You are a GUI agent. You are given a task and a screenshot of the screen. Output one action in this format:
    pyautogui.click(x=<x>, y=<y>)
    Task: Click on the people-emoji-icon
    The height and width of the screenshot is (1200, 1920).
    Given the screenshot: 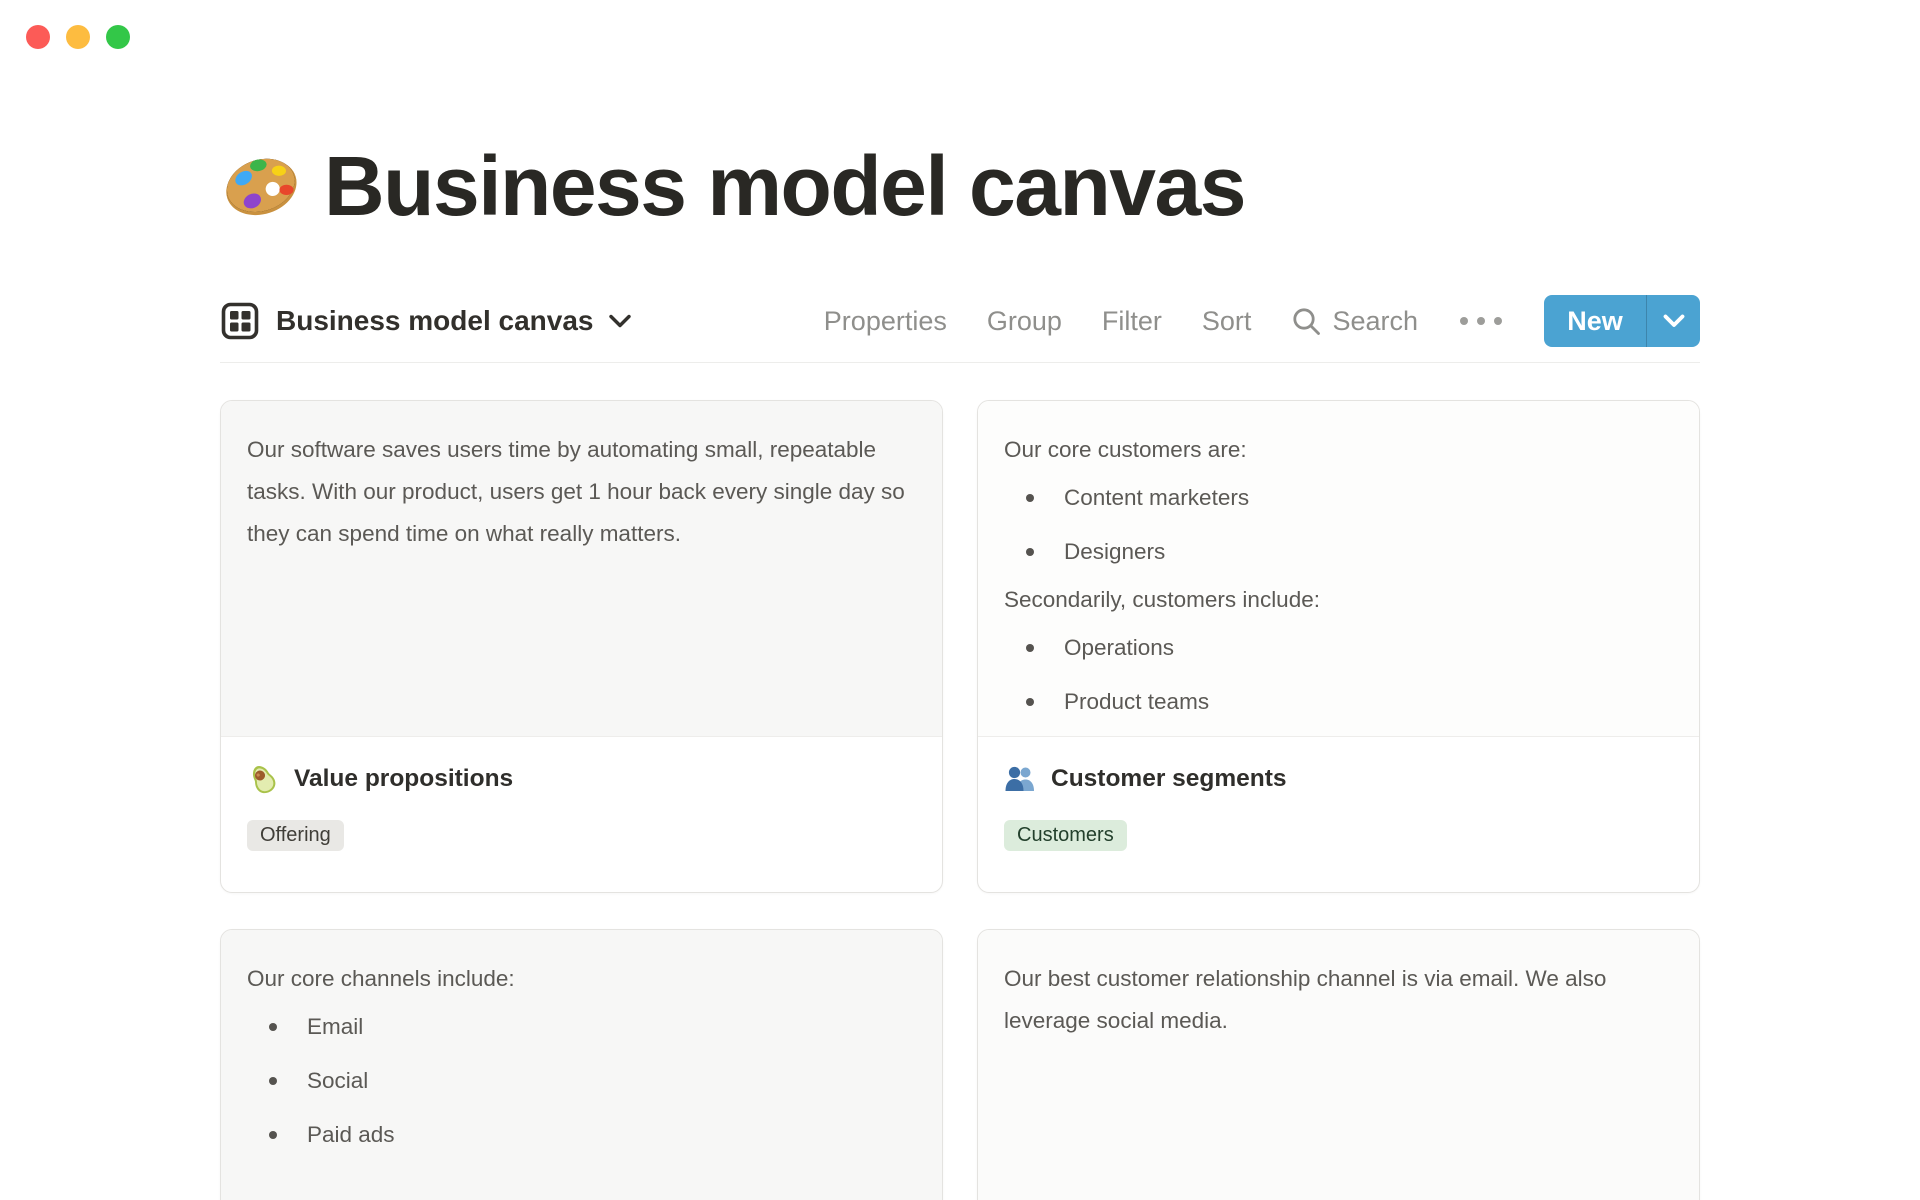 What is the action you would take?
    pyautogui.click(x=1019, y=779)
    